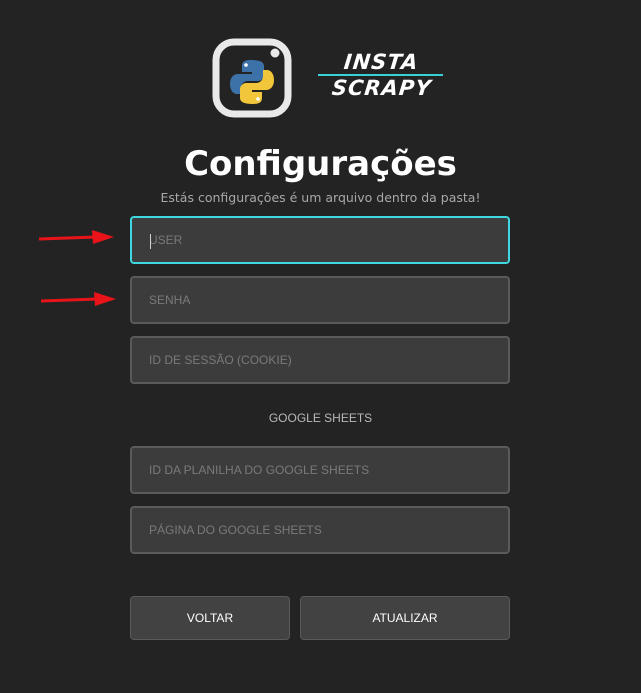 The image size is (641, 693). I want to click on back-button: VOLTAR, so click(210, 618).